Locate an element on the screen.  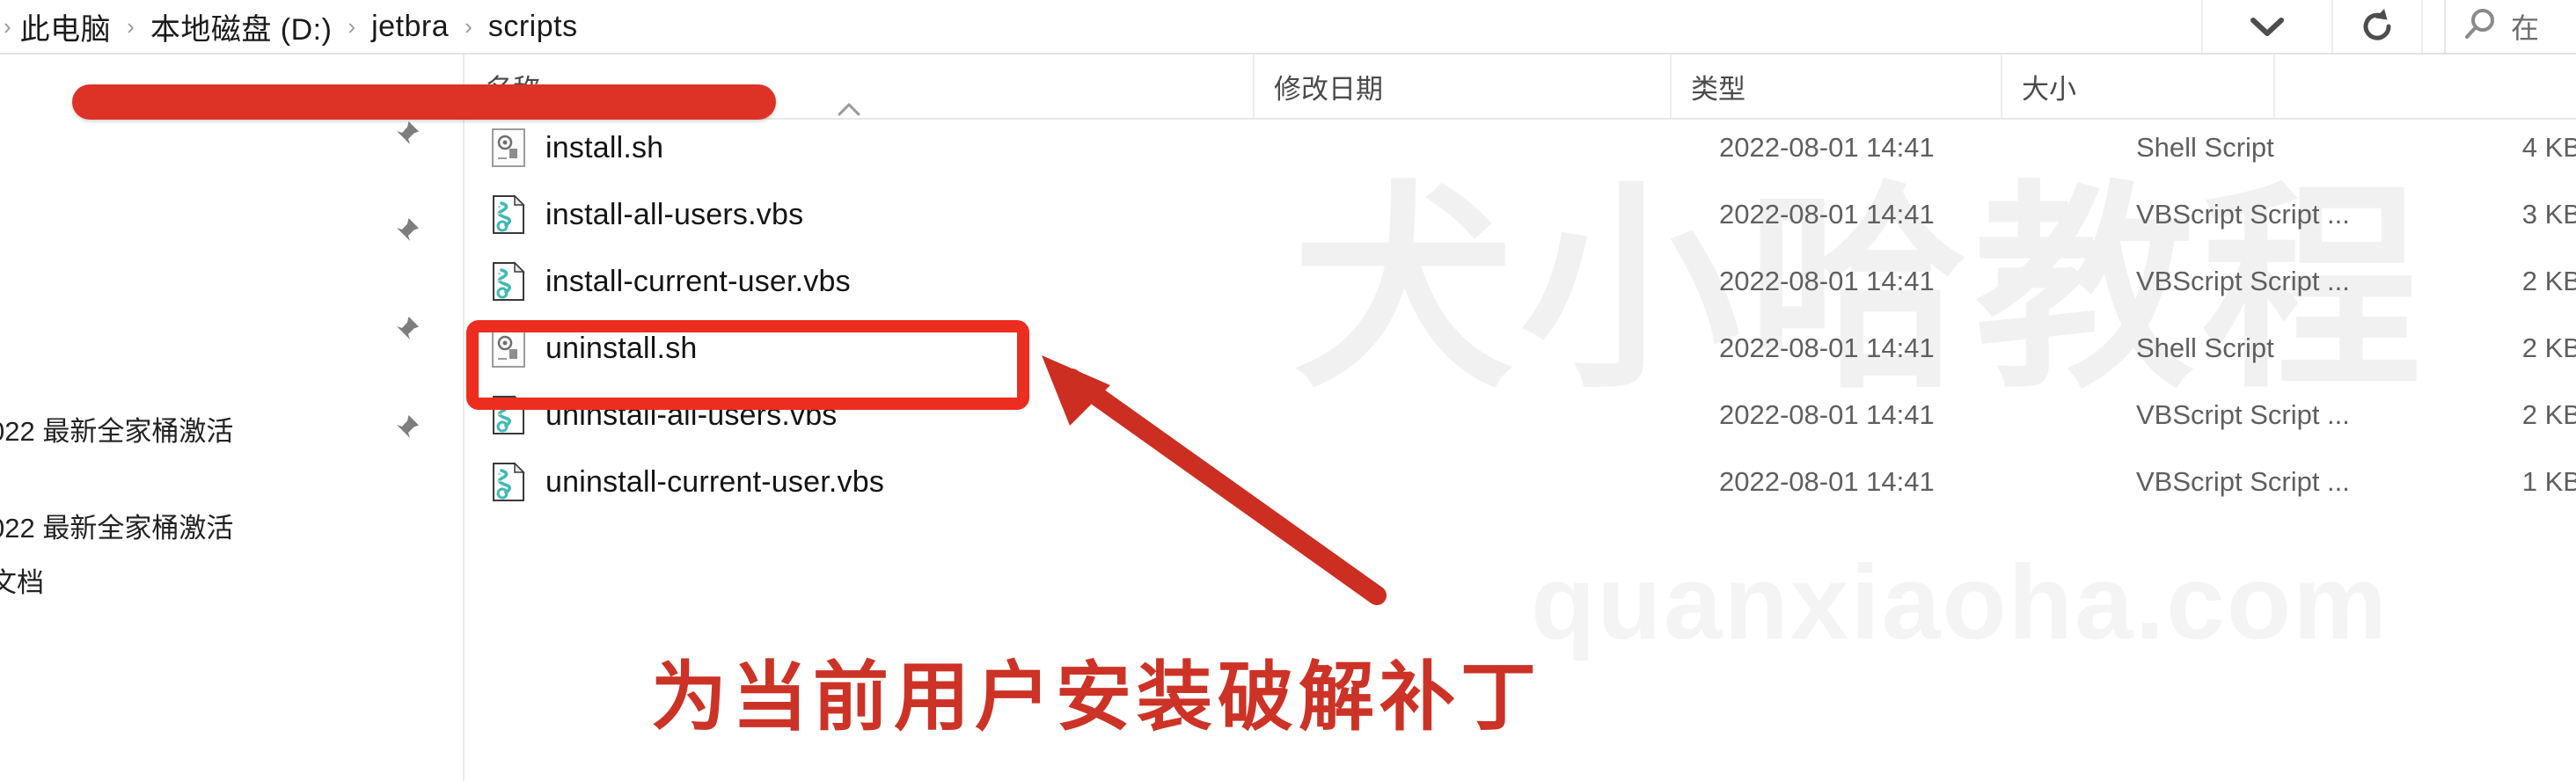
sort-ascending-icon is located at coordinates (849, 109).